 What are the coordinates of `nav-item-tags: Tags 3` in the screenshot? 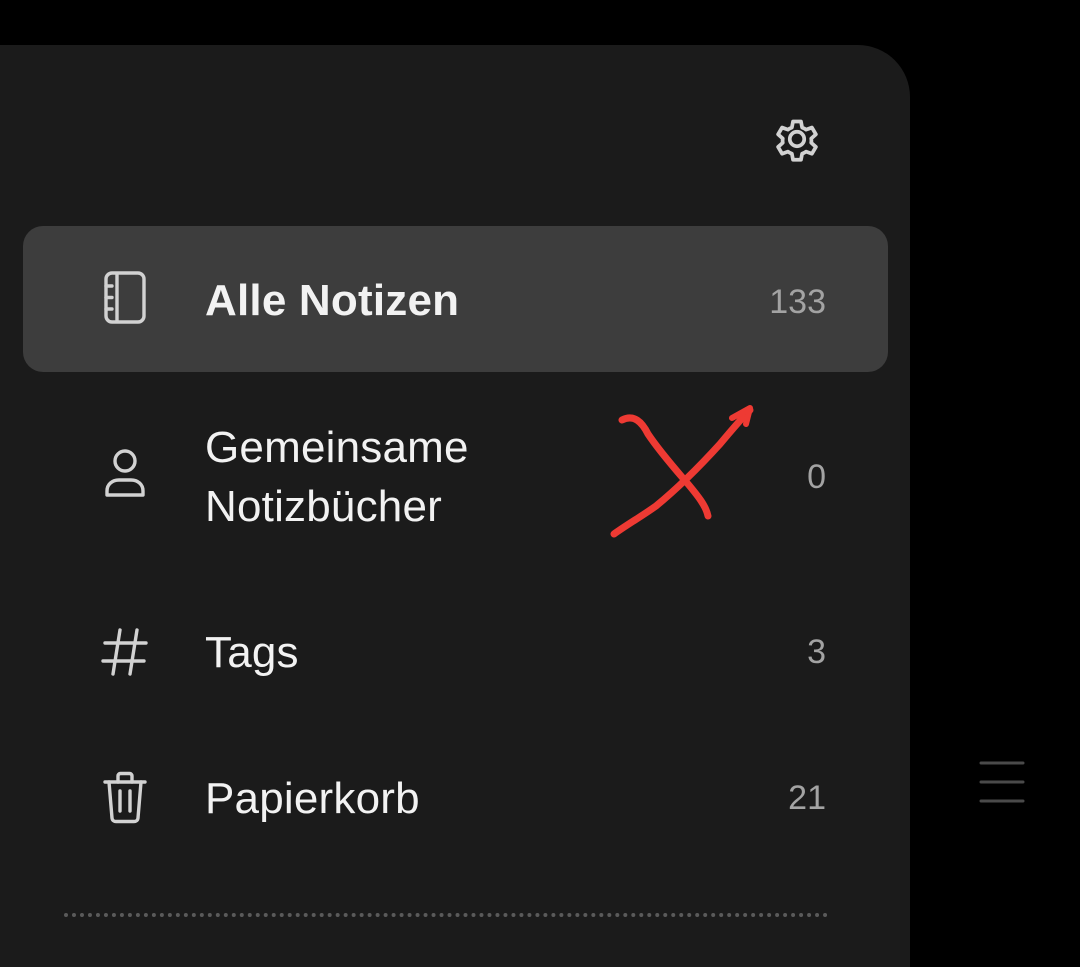 It's located at (455, 653).